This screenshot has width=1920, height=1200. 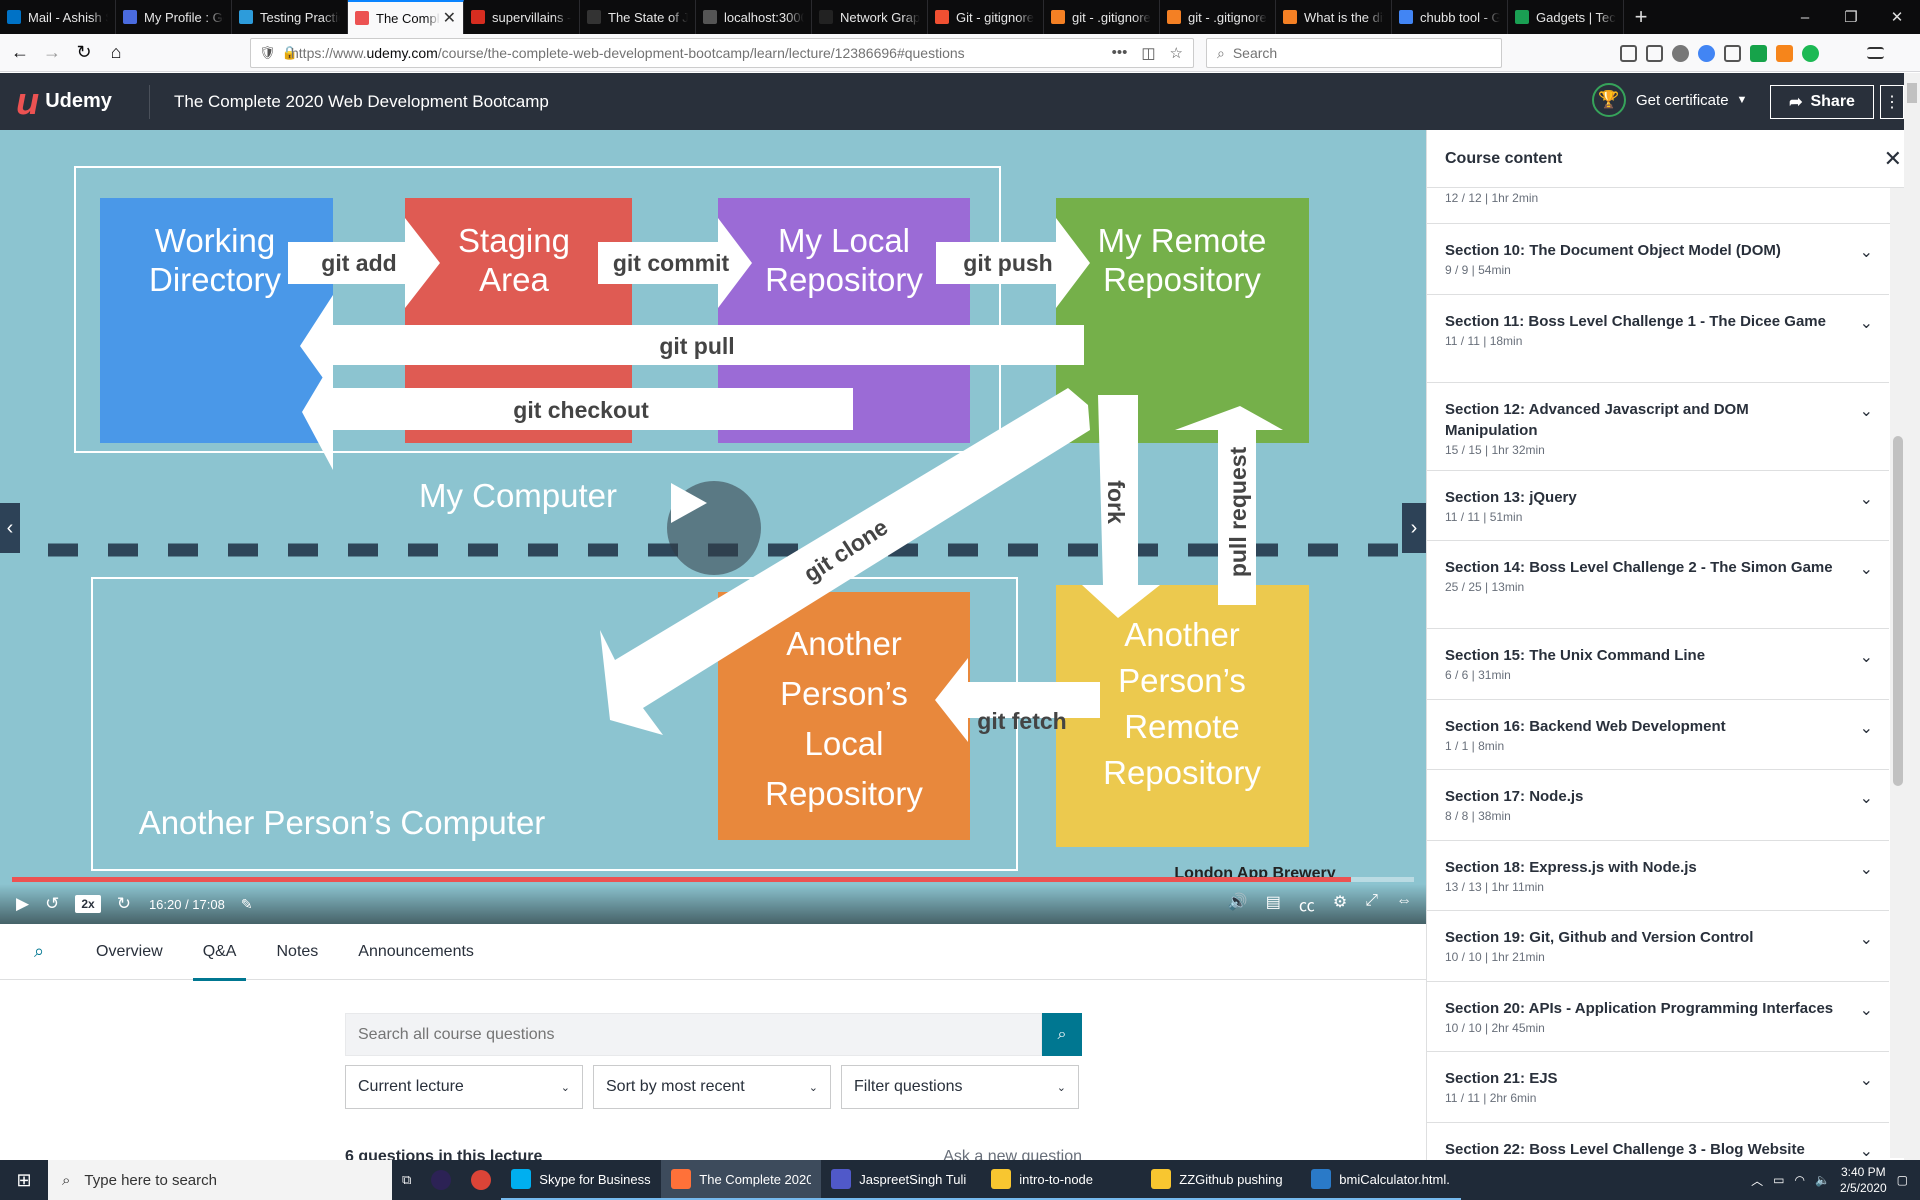 I want to click on taskbar-app: intro-to-node, so click(x=1061, y=1180).